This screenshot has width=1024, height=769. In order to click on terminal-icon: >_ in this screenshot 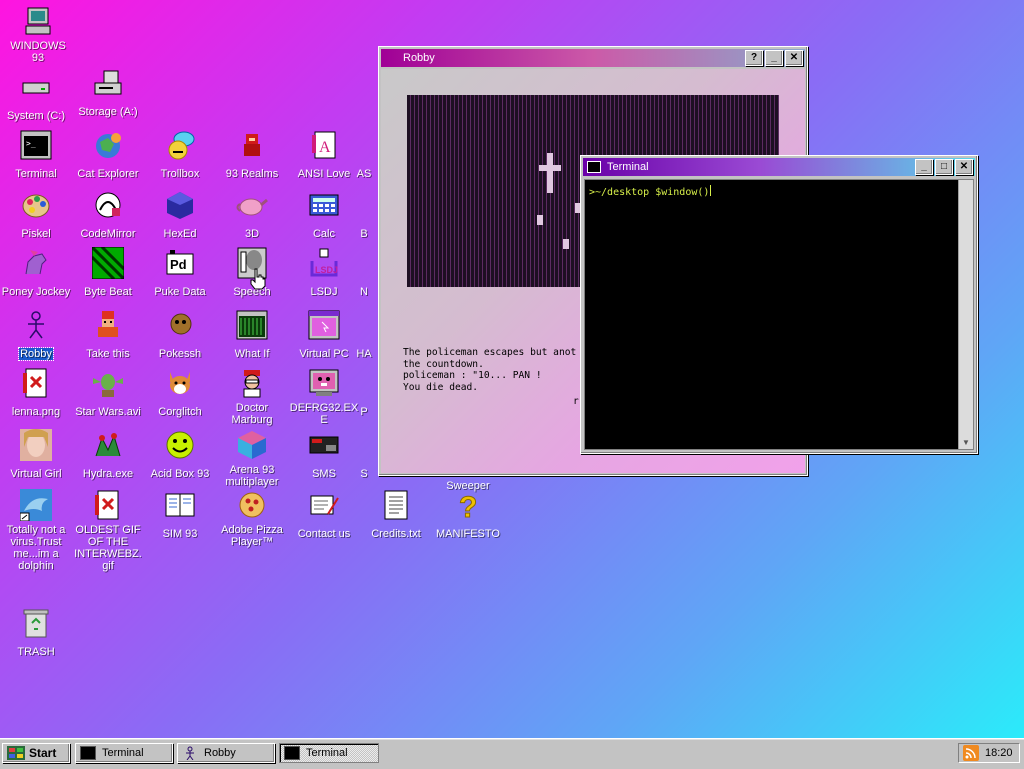, I will do `click(36, 145)`.